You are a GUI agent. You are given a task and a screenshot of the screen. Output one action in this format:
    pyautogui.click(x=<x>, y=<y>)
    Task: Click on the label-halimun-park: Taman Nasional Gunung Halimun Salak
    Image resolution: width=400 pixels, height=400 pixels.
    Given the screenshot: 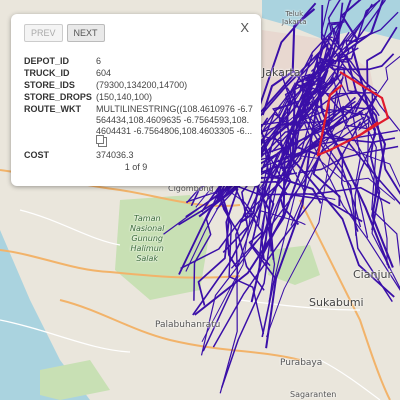 What is the action you would take?
    pyautogui.click(x=147, y=238)
    